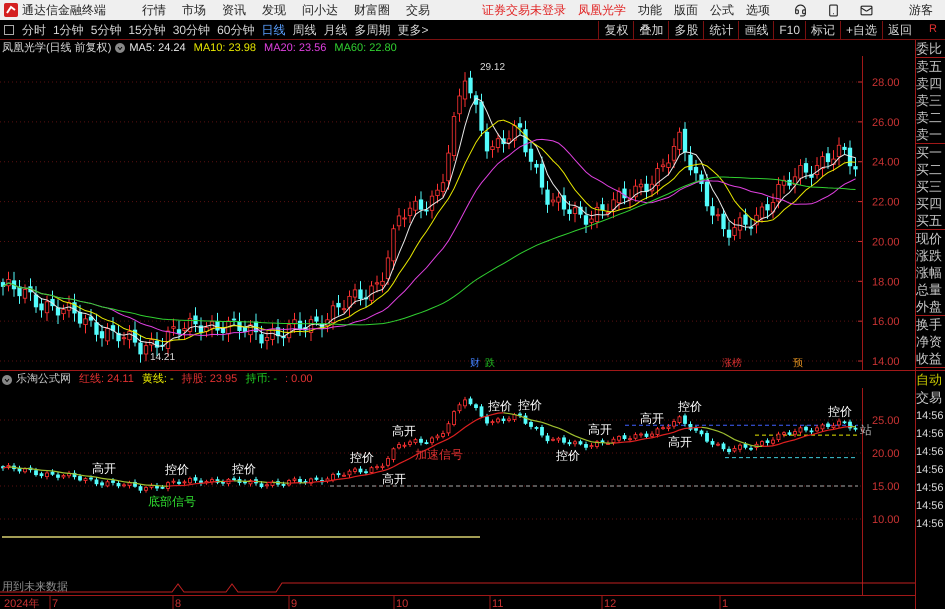  Describe the element at coordinates (650, 29) in the screenshot. I see `toolbar-button: 叠加` at that location.